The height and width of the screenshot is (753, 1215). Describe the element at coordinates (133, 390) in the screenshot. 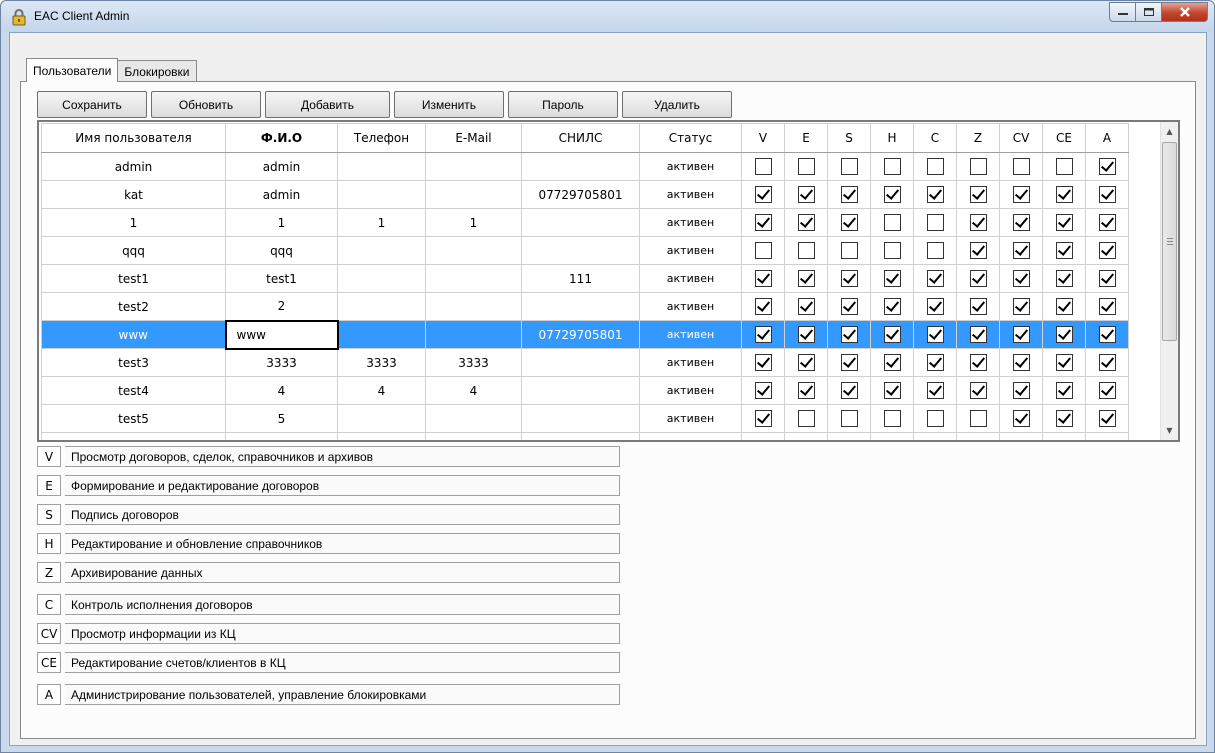

I see `cell-username: test4` at that location.